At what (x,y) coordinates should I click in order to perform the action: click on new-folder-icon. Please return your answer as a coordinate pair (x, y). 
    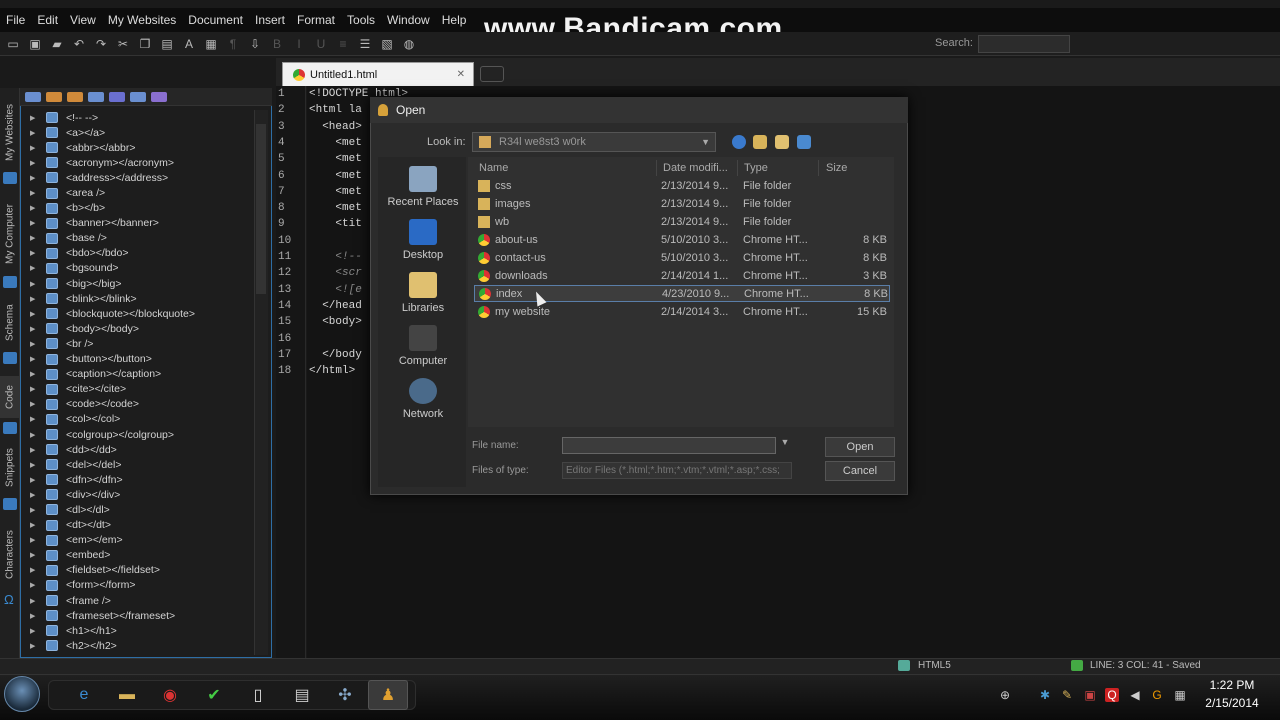
    Looking at the image, I should click on (782, 142).